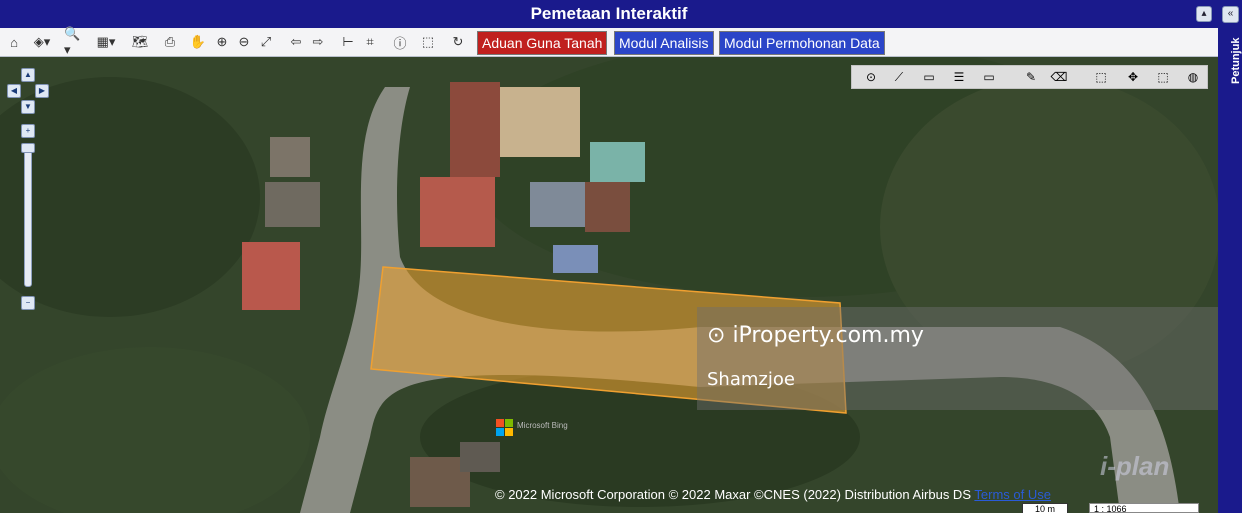 This screenshot has height=513, width=1242. What do you see at coordinates (871, 77) in the screenshot?
I see `add-point-icon: ⊙` at bounding box center [871, 77].